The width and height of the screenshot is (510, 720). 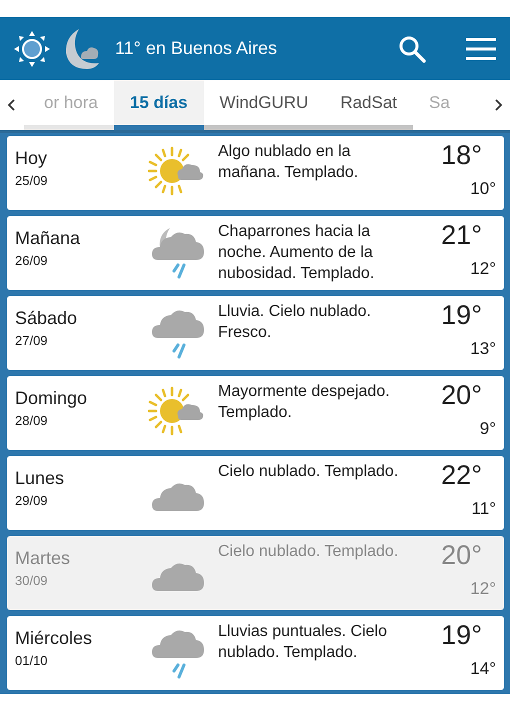 I want to click on forecast-row: Miércoles 01/10 Lluvias puntuales. Cielo nublado. Templado. 19° 14°, so click(x=255, y=653).